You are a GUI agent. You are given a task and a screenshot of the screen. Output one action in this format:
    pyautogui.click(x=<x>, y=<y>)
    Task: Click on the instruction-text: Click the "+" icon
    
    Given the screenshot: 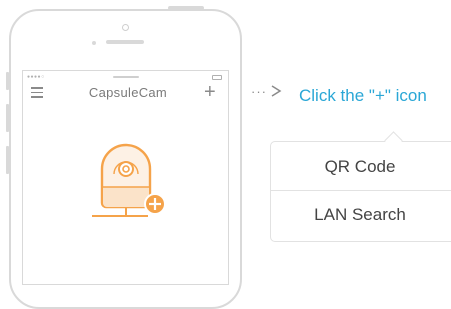 What is the action you would take?
    pyautogui.click(x=363, y=95)
    